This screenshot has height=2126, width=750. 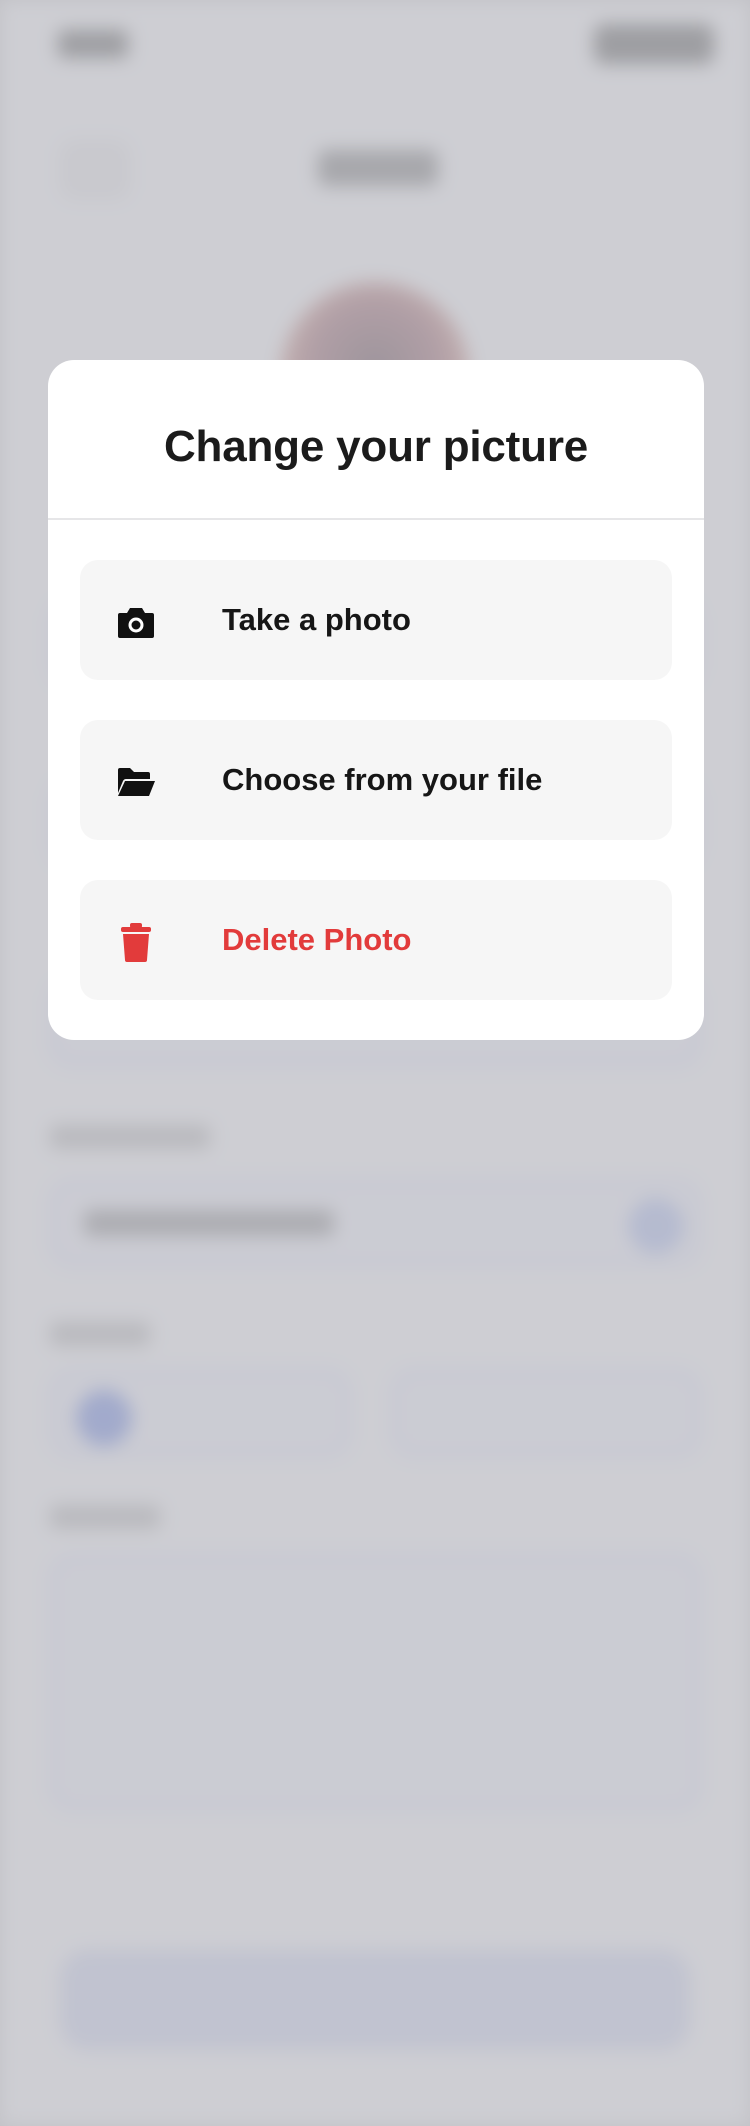 What do you see at coordinates (136, 782) in the screenshot?
I see `folder-open-icon` at bounding box center [136, 782].